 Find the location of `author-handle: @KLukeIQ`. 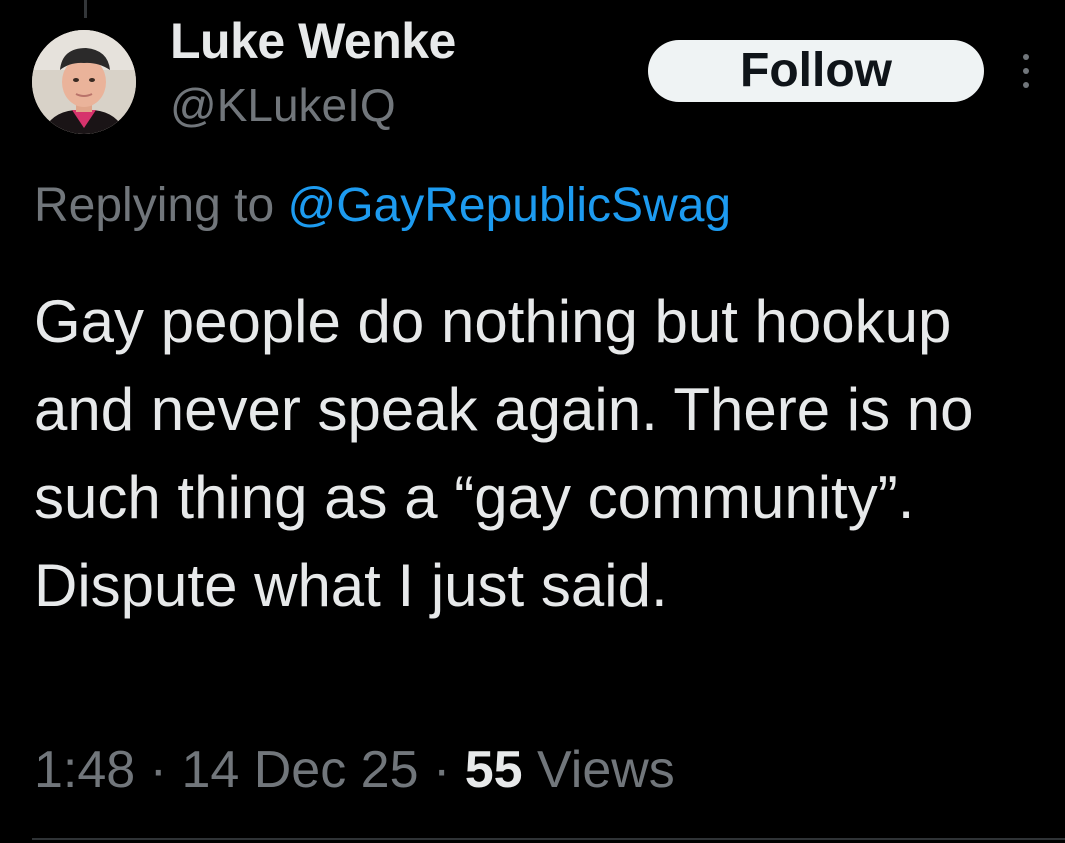

author-handle: @KLukeIQ is located at coordinates (283, 105).